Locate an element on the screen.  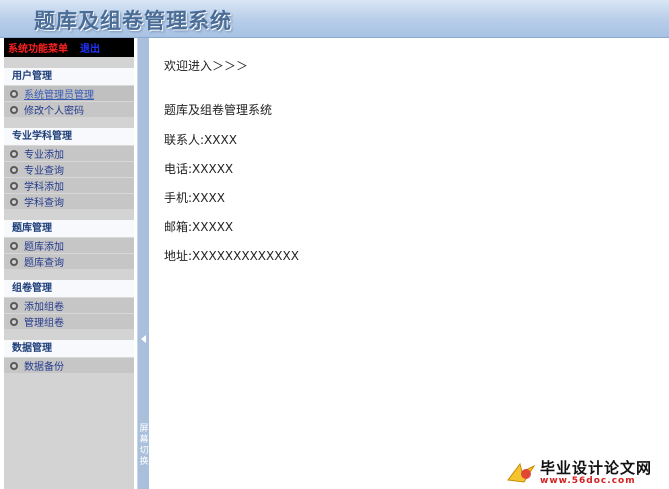
screen-toggle-label: 屏幕切换 is located at coordinates (144, 446).